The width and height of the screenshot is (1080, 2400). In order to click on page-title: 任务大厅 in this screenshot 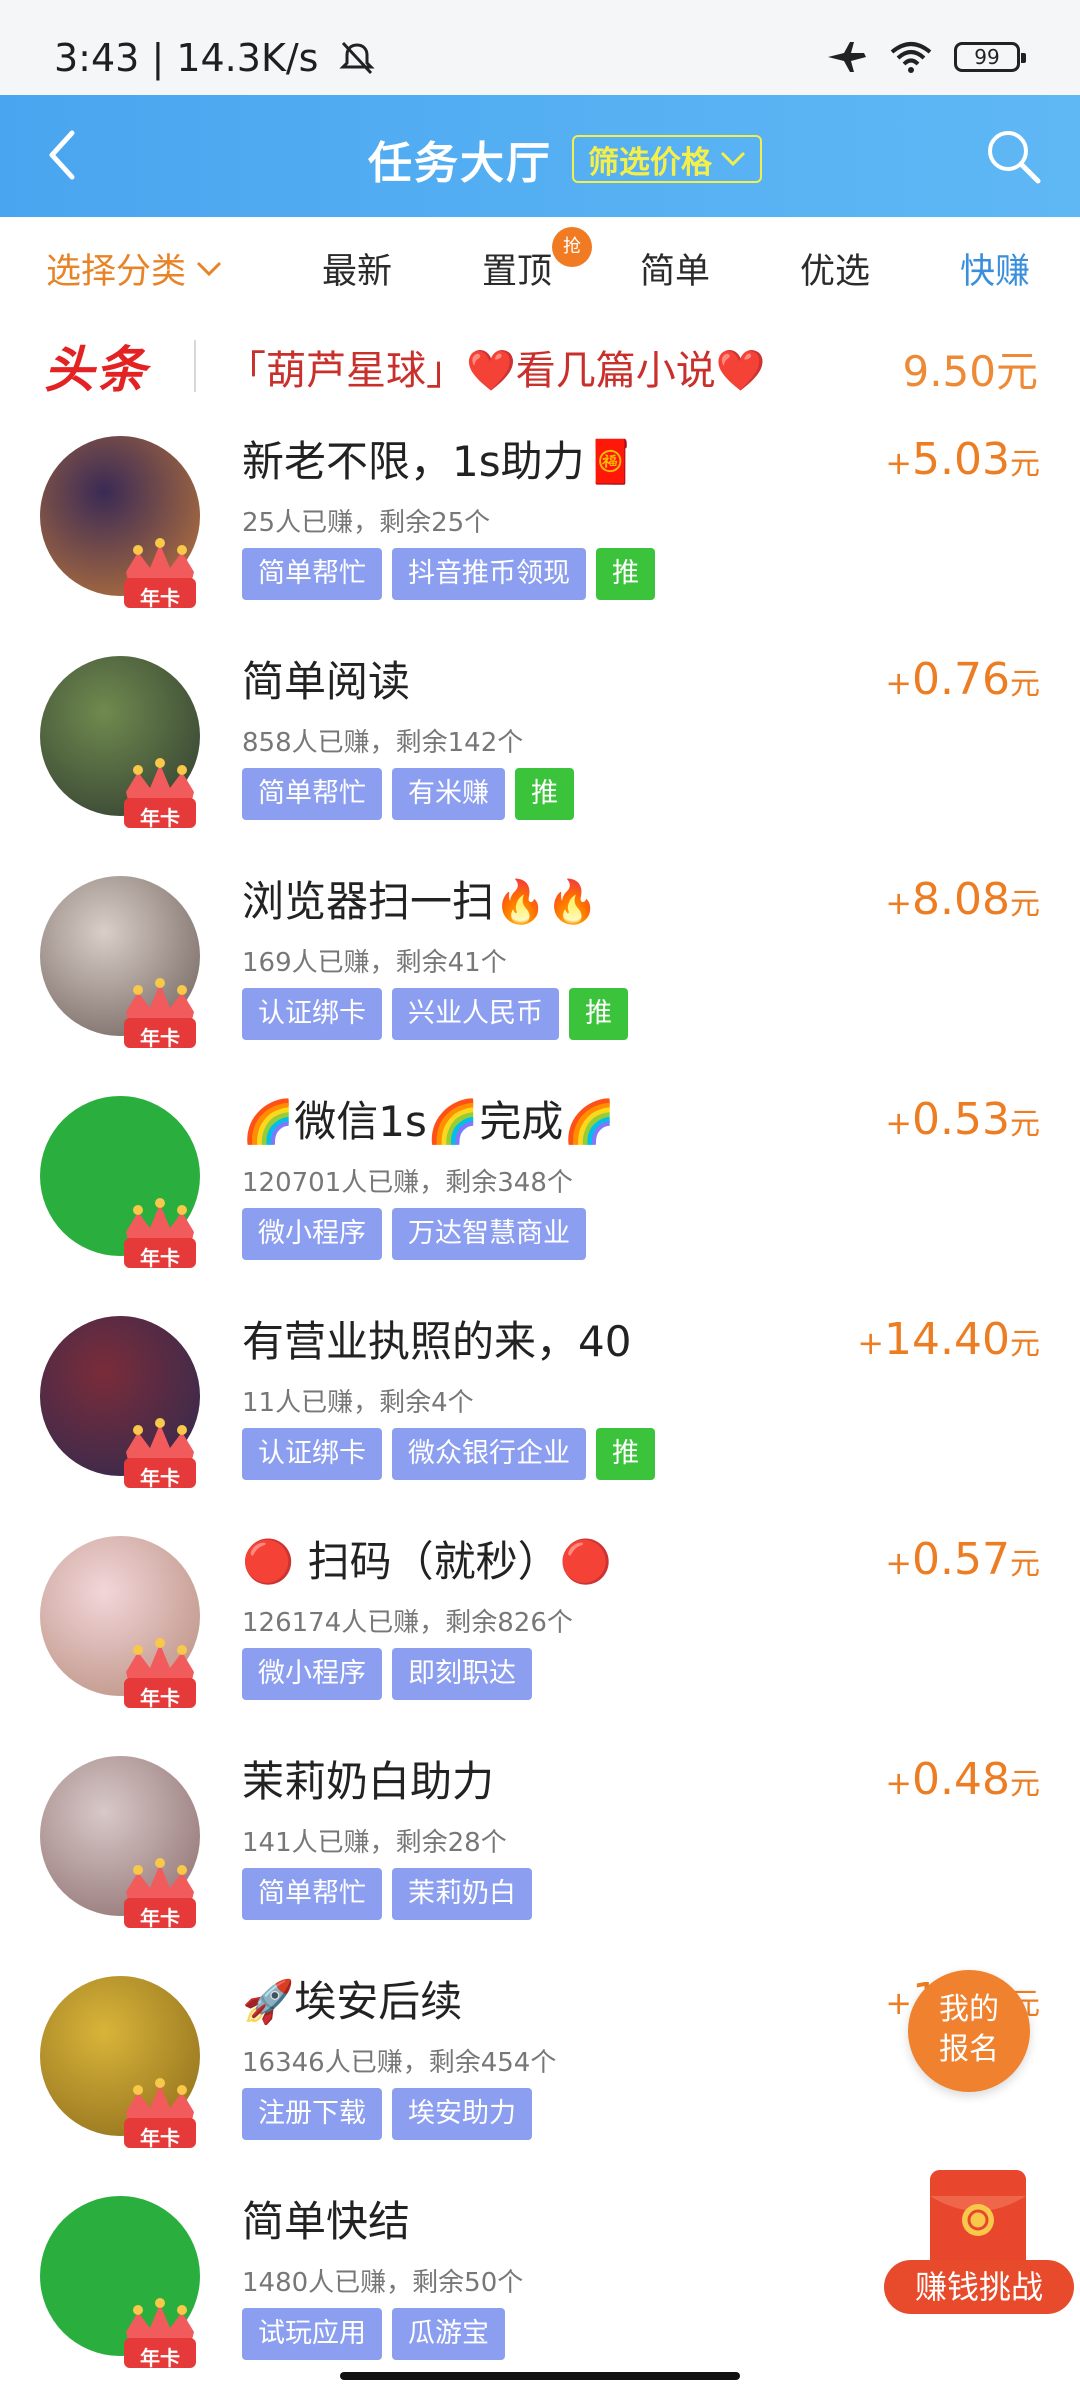, I will do `click(460, 163)`.